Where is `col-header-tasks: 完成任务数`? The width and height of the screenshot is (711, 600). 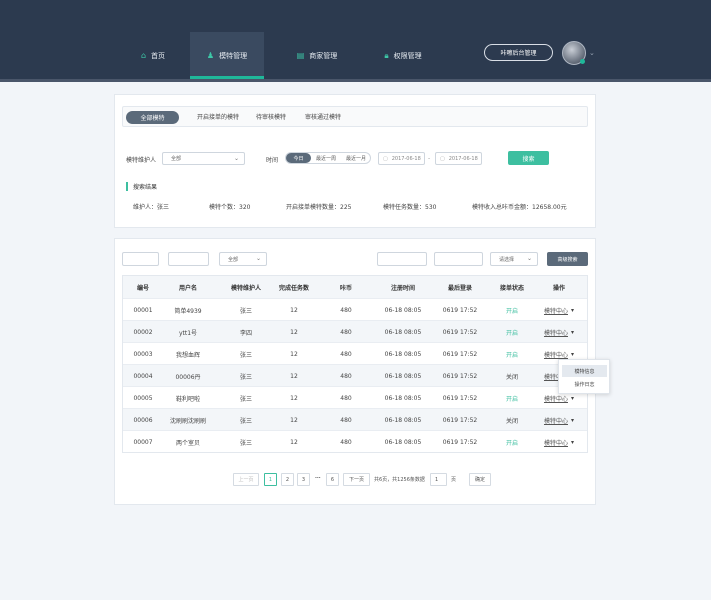 col-header-tasks: 完成任务数 is located at coordinates (293, 288).